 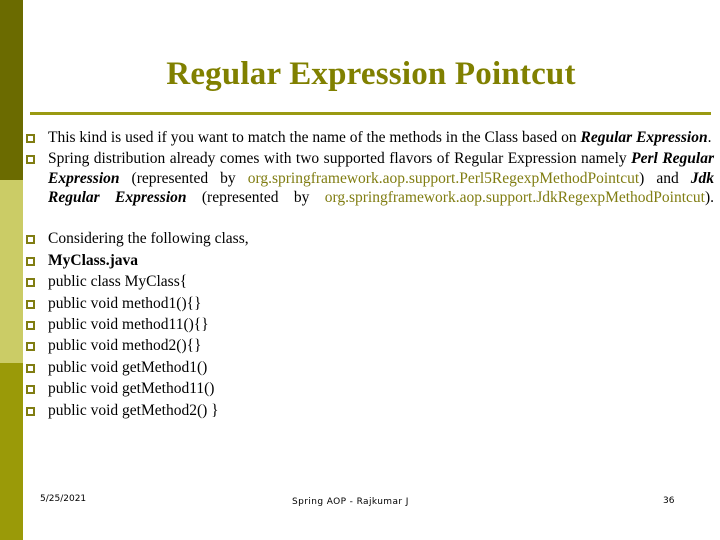 What do you see at coordinates (370, 367) in the screenshot?
I see `bullet-item: public void getMethod1()` at bounding box center [370, 367].